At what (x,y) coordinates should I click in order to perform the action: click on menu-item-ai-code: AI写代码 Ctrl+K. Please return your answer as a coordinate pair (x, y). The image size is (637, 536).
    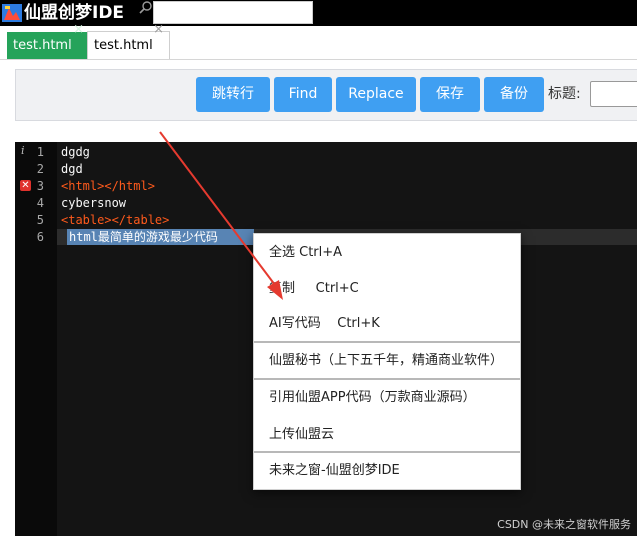
    Looking at the image, I should click on (324, 324).